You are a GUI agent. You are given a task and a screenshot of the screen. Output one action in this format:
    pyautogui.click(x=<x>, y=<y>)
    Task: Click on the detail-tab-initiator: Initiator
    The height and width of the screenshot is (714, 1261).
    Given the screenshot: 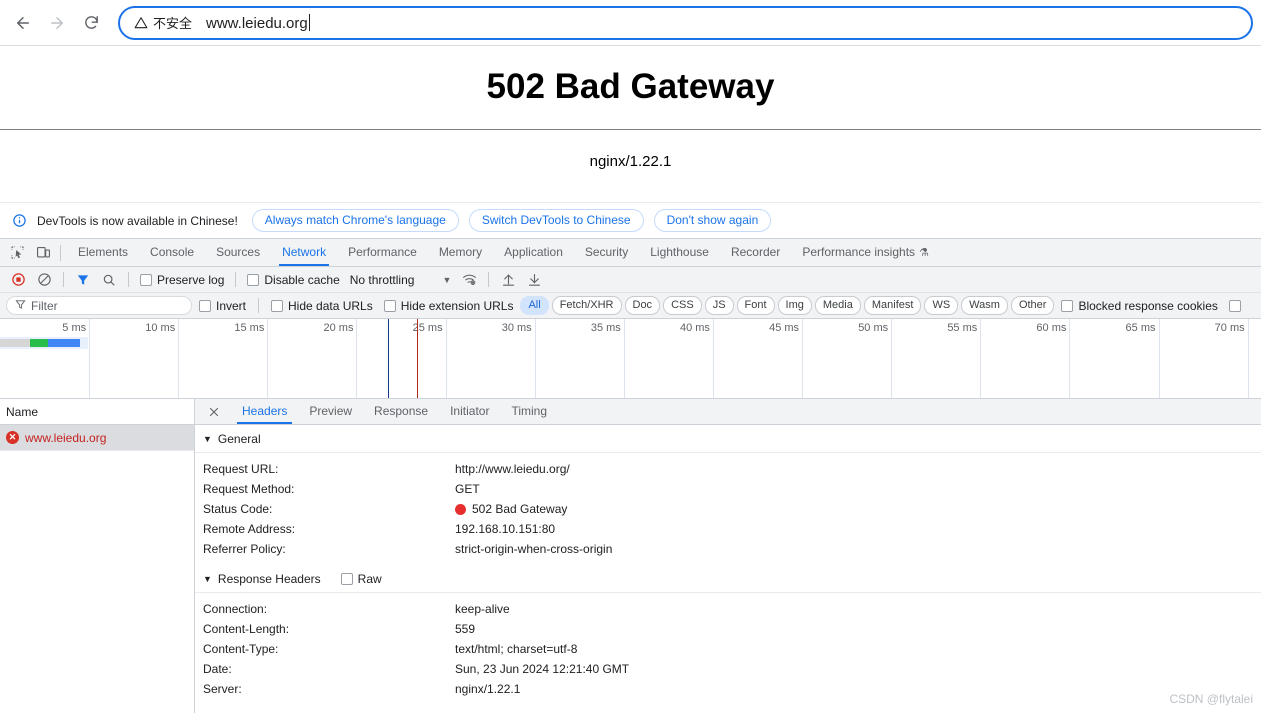 What is the action you would take?
    pyautogui.click(x=469, y=411)
    